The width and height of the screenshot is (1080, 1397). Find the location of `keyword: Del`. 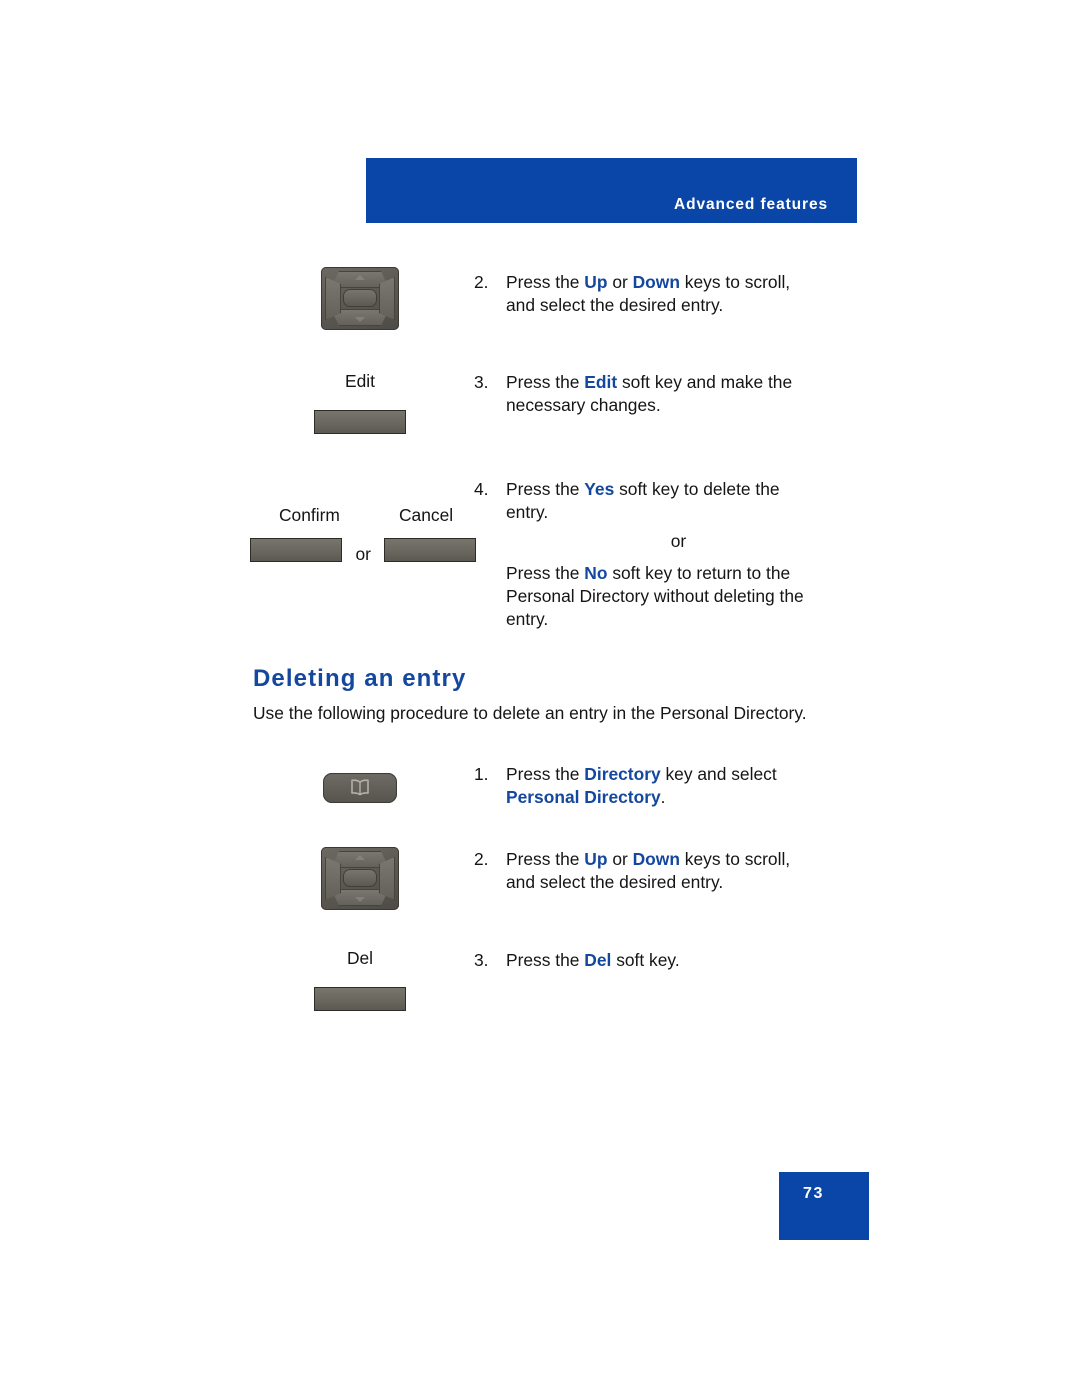

keyword: Del is located at coordinates (598, 960).